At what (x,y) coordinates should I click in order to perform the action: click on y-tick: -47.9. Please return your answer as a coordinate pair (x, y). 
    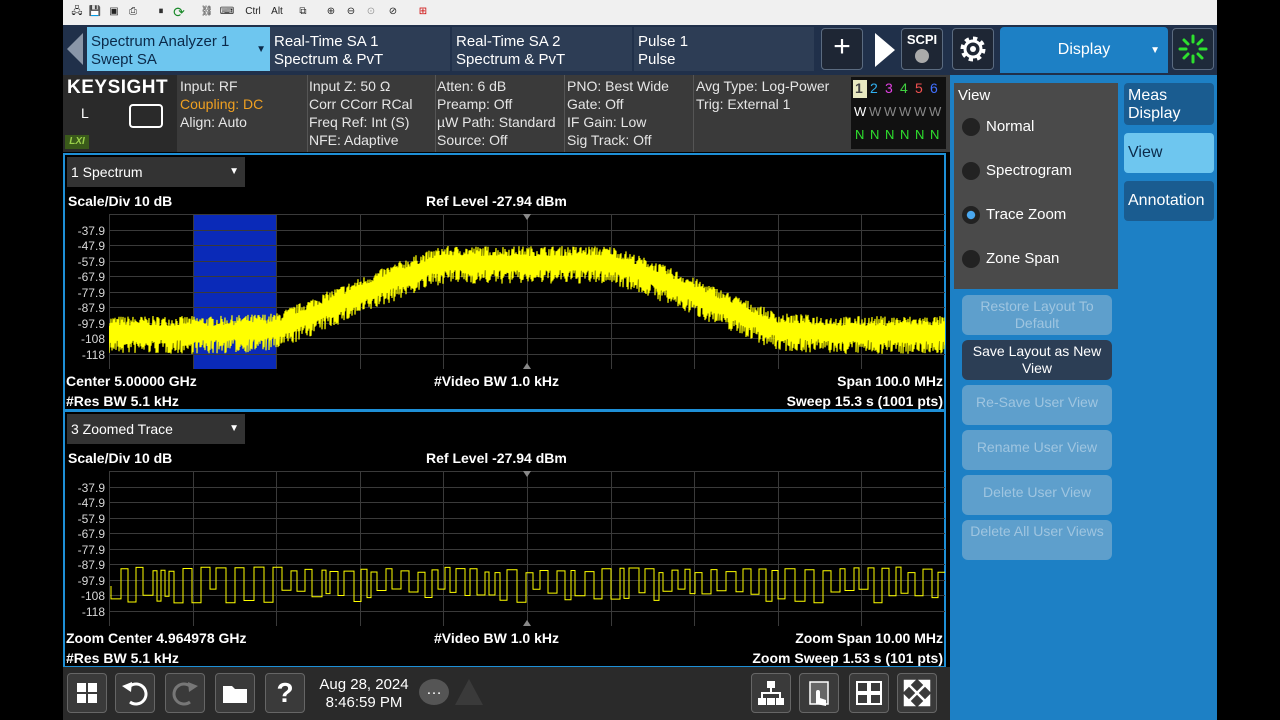
    Looking at the image, I should click on (91, 503).